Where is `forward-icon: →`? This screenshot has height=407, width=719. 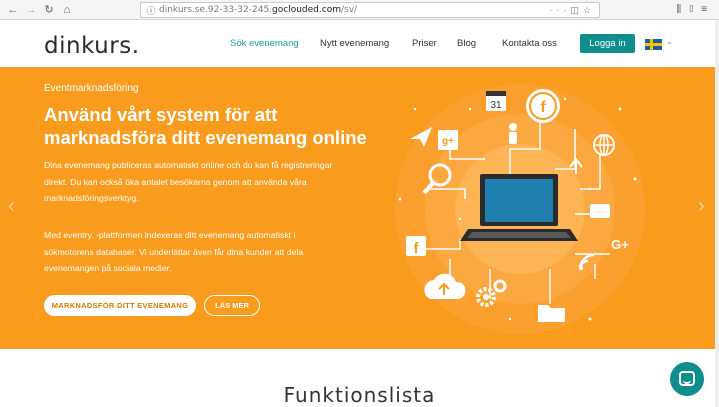 forward-icon: → is located at coordinates (31, 10).